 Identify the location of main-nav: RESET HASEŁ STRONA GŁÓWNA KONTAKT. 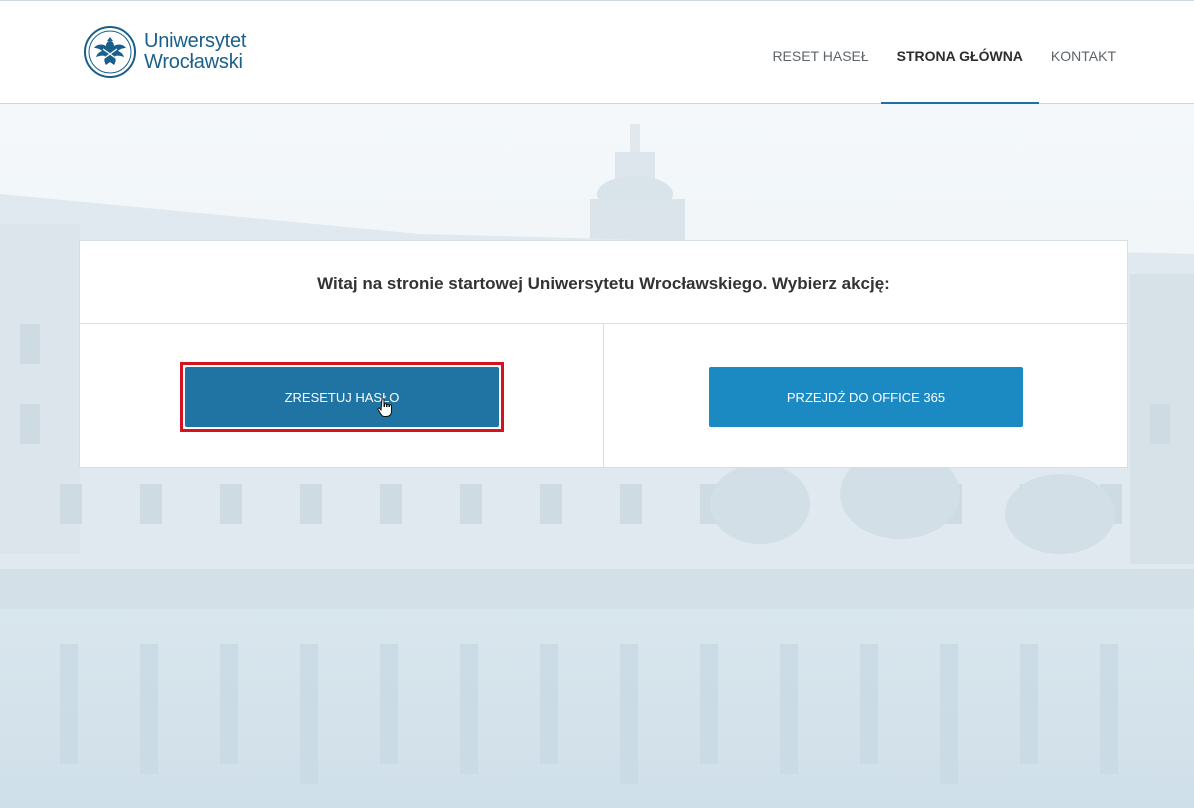
(930, 52).